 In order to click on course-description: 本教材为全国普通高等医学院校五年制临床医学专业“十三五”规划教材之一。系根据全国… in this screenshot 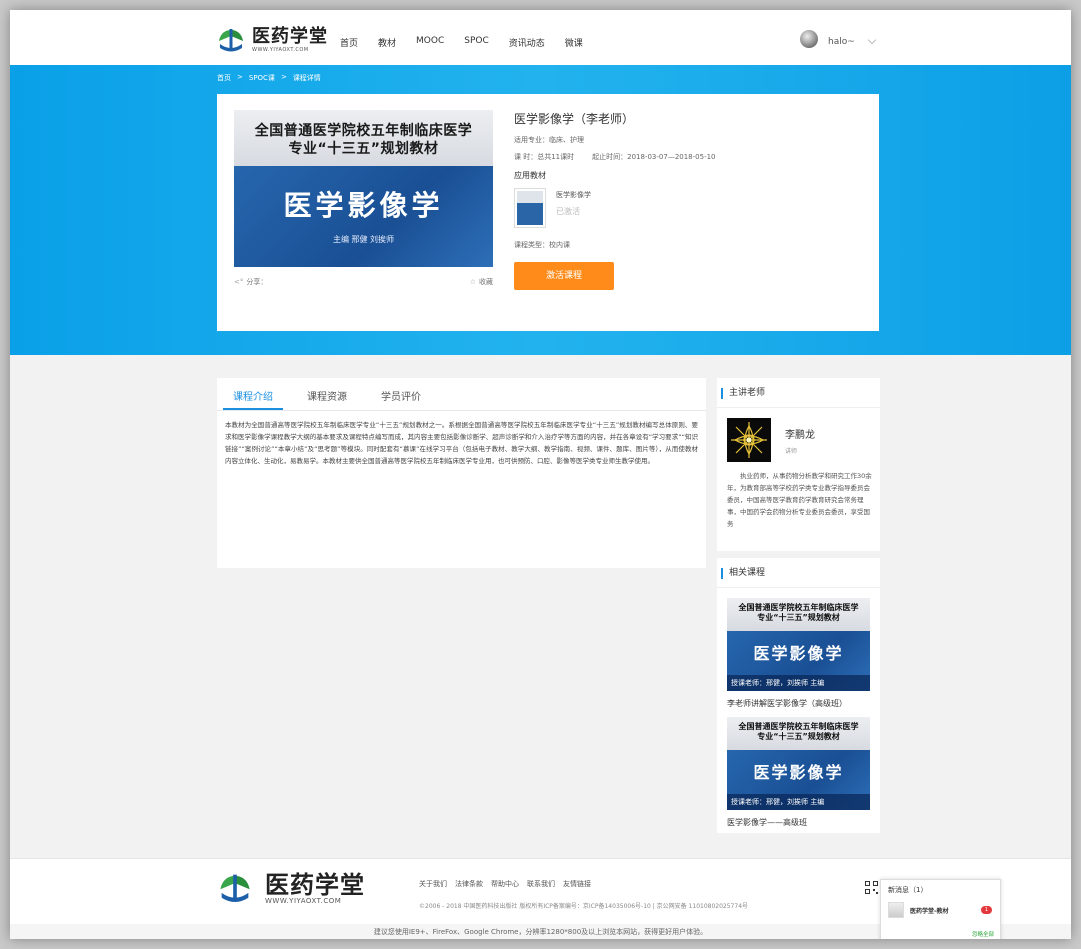, I will do `click(461, 443)`.